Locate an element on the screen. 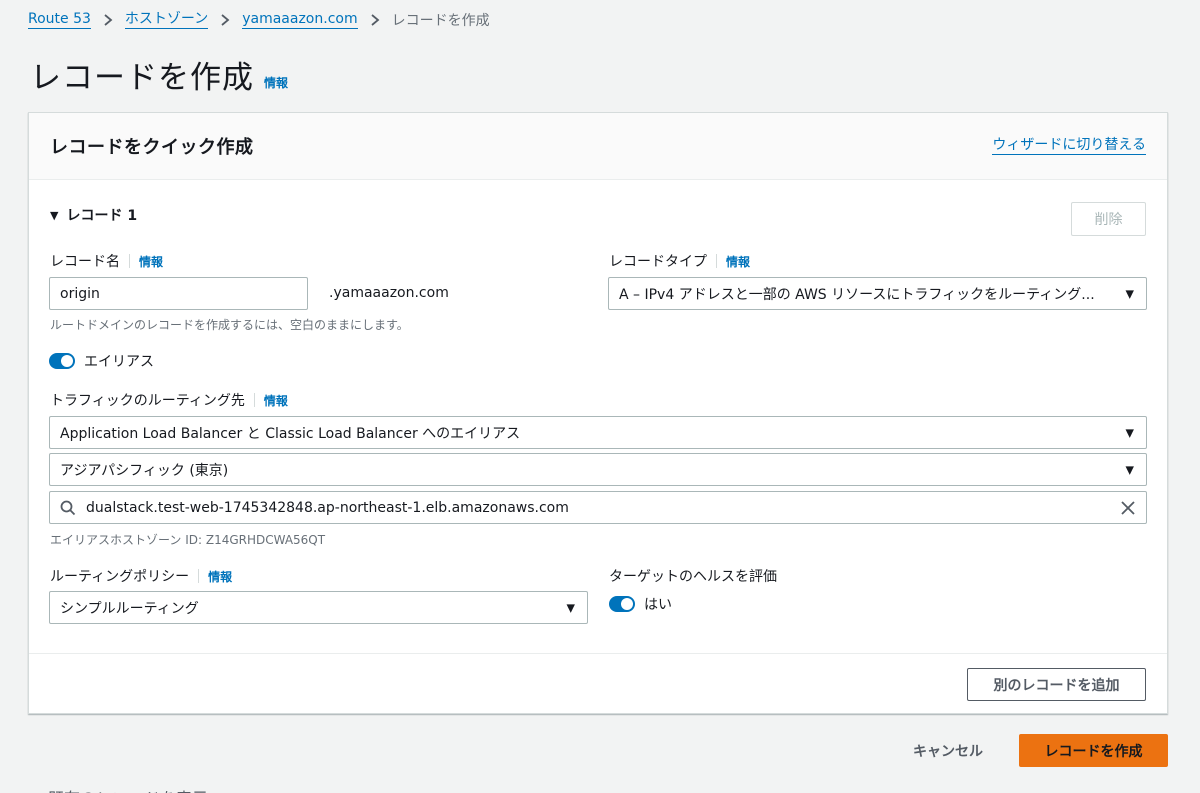  route-target-label-text: トラフィックのルーティング先 is located at coordinates (147, 401).